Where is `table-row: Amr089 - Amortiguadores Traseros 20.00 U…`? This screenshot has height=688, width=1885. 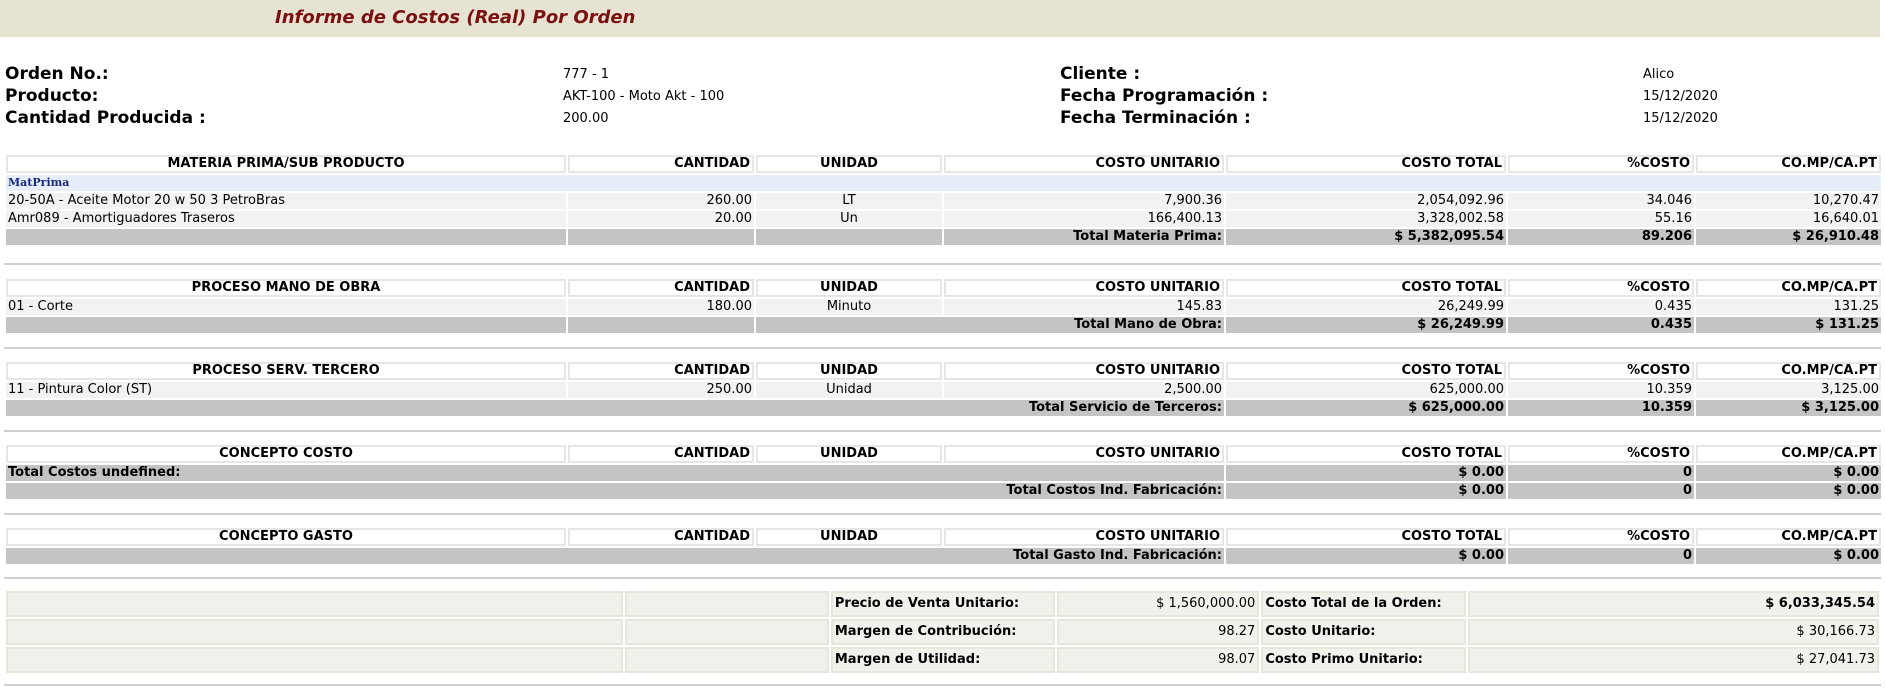
table-row: Amr089 - Amortiguadores Traseros 20.00 U… is located at coordinates (943, 219).